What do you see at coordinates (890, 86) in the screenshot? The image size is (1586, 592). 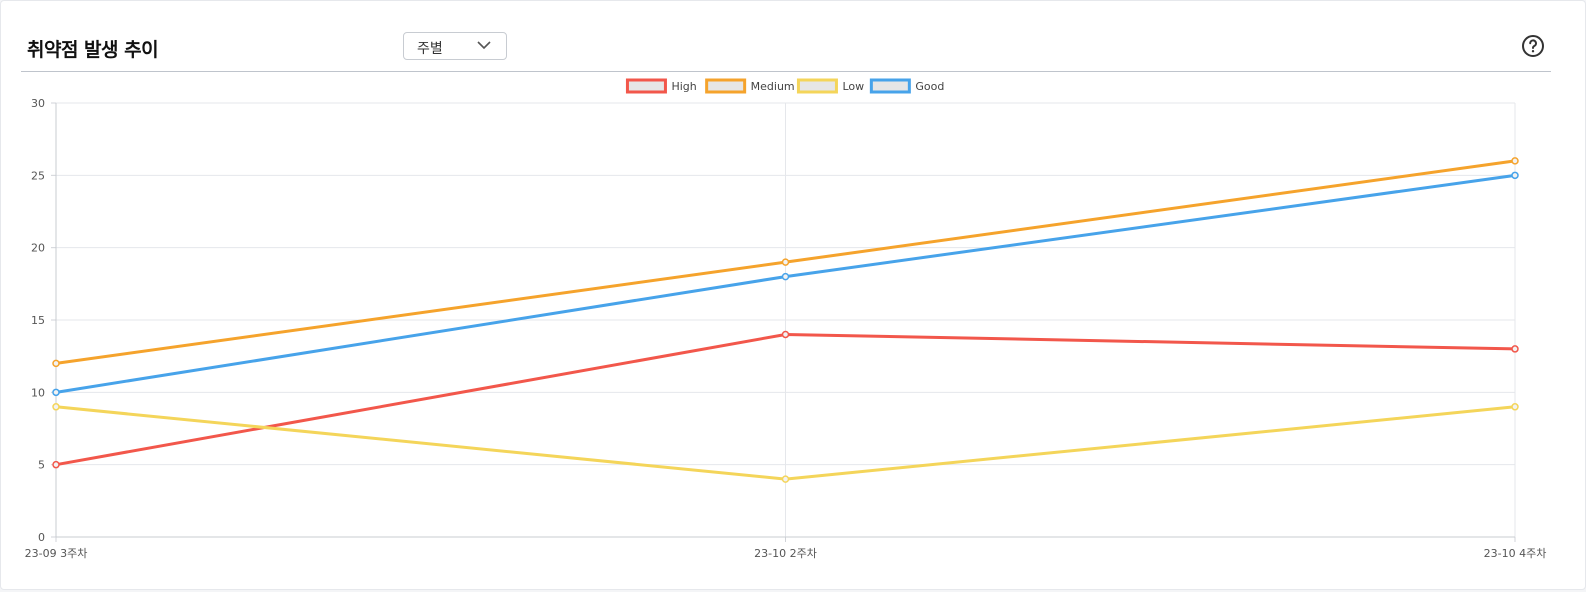 I see `legend-swatch-good` at bounding box center [890, 86].